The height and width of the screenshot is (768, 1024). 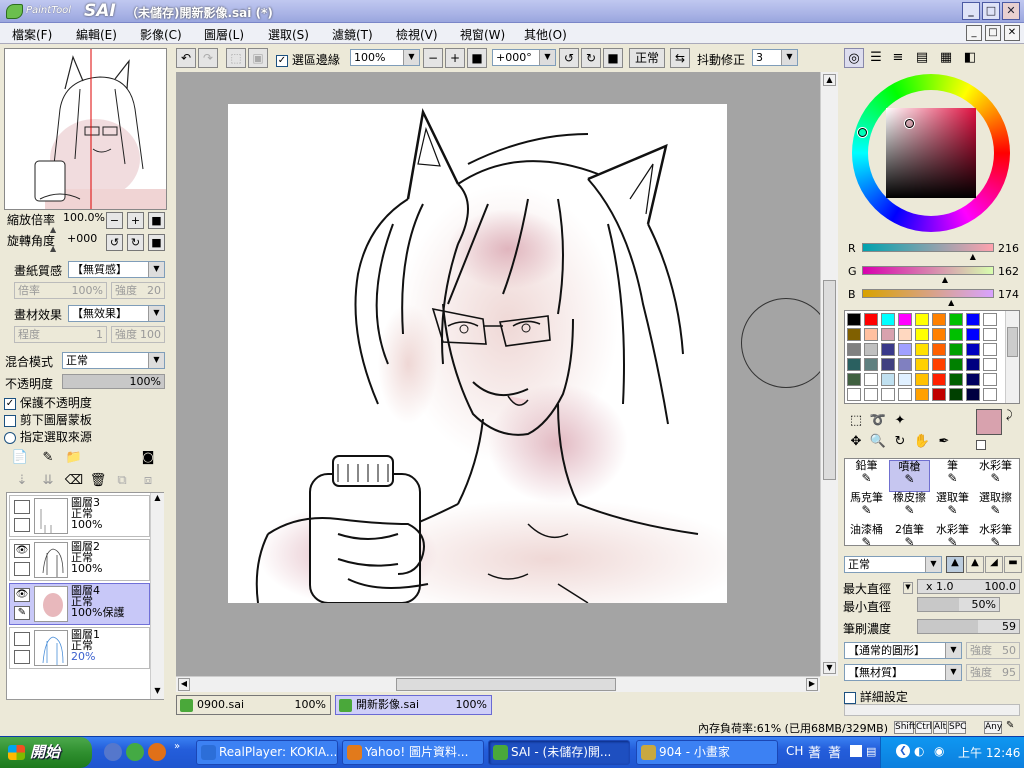 What do you see at coordinates (834, 751) in the screenshot?
I see `ime-mode-icon: 蓍` at bounding box center [834, 751].